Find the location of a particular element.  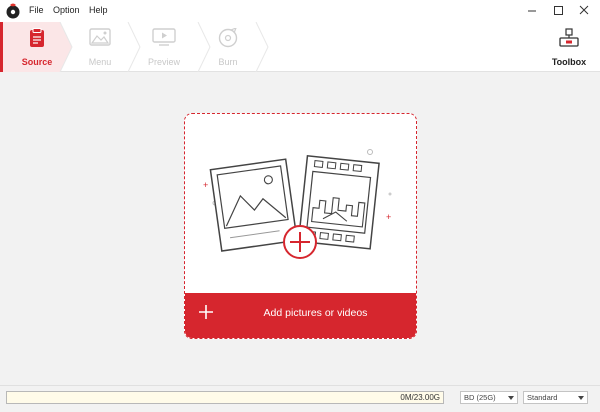

capacity-text: 0M/23.00G is located at coordinates (420, 397).